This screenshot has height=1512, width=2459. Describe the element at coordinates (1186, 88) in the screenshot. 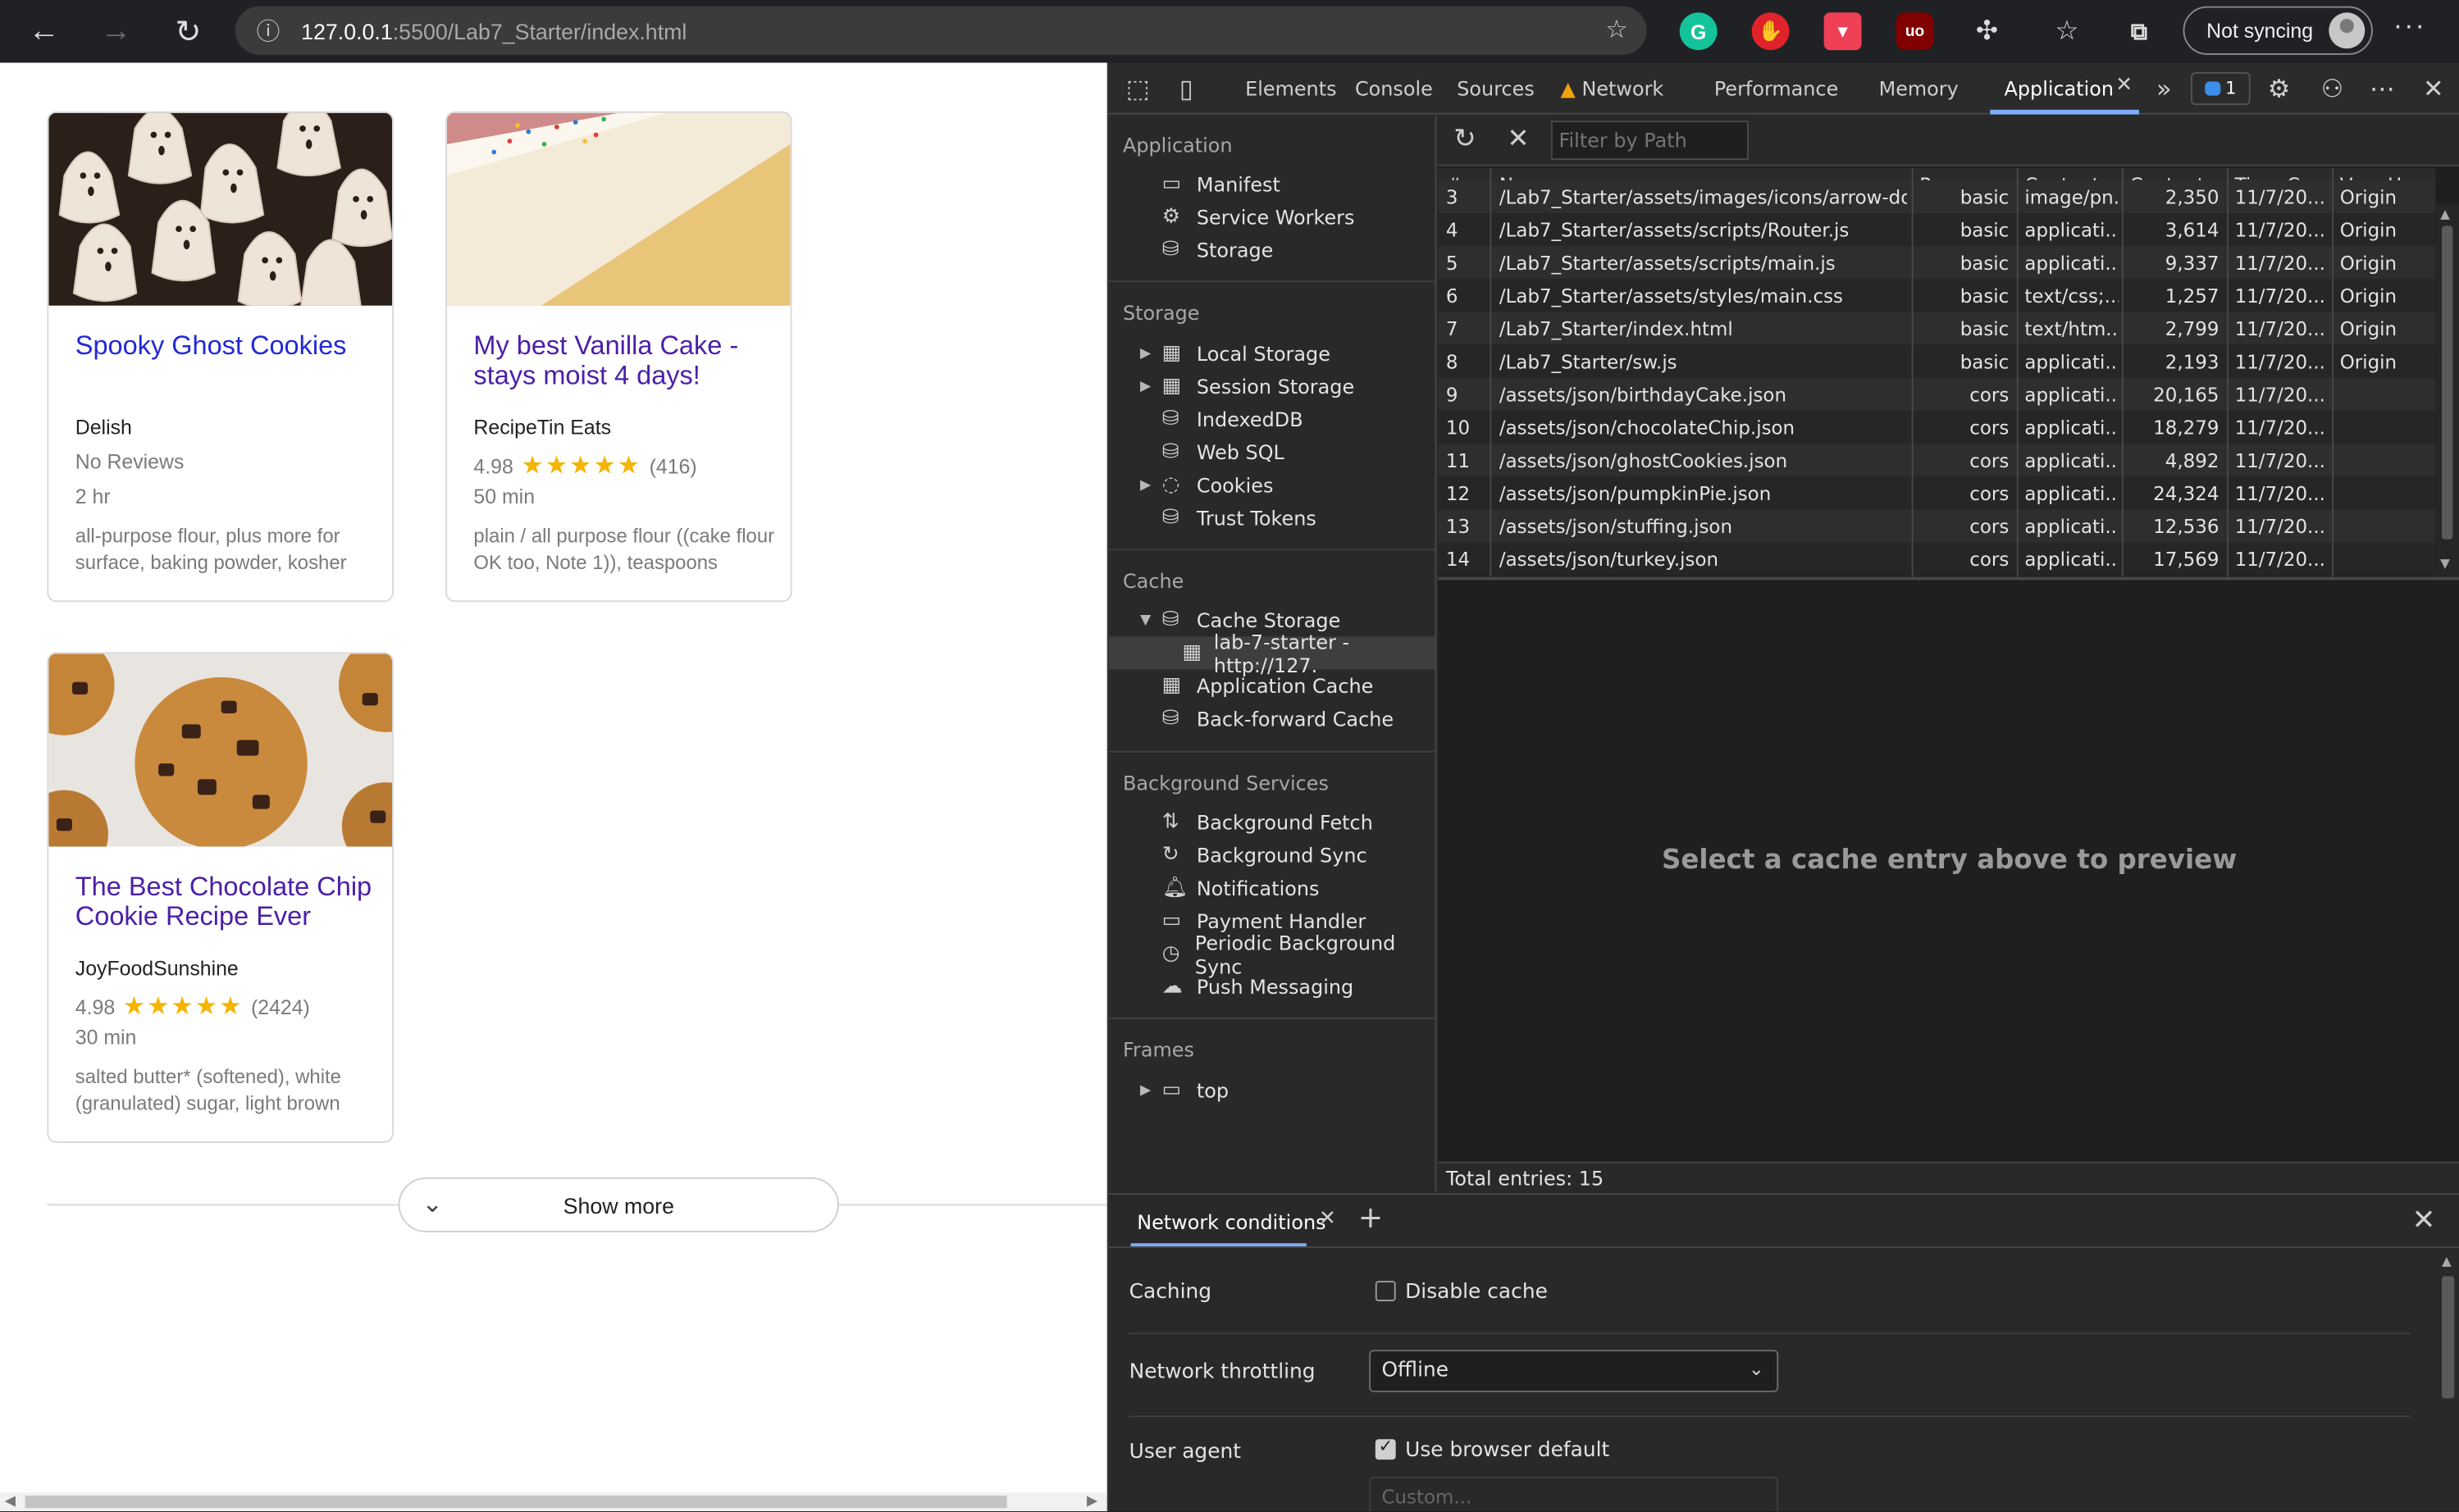

I see `device-toolbar-icon: ▯` at that location.